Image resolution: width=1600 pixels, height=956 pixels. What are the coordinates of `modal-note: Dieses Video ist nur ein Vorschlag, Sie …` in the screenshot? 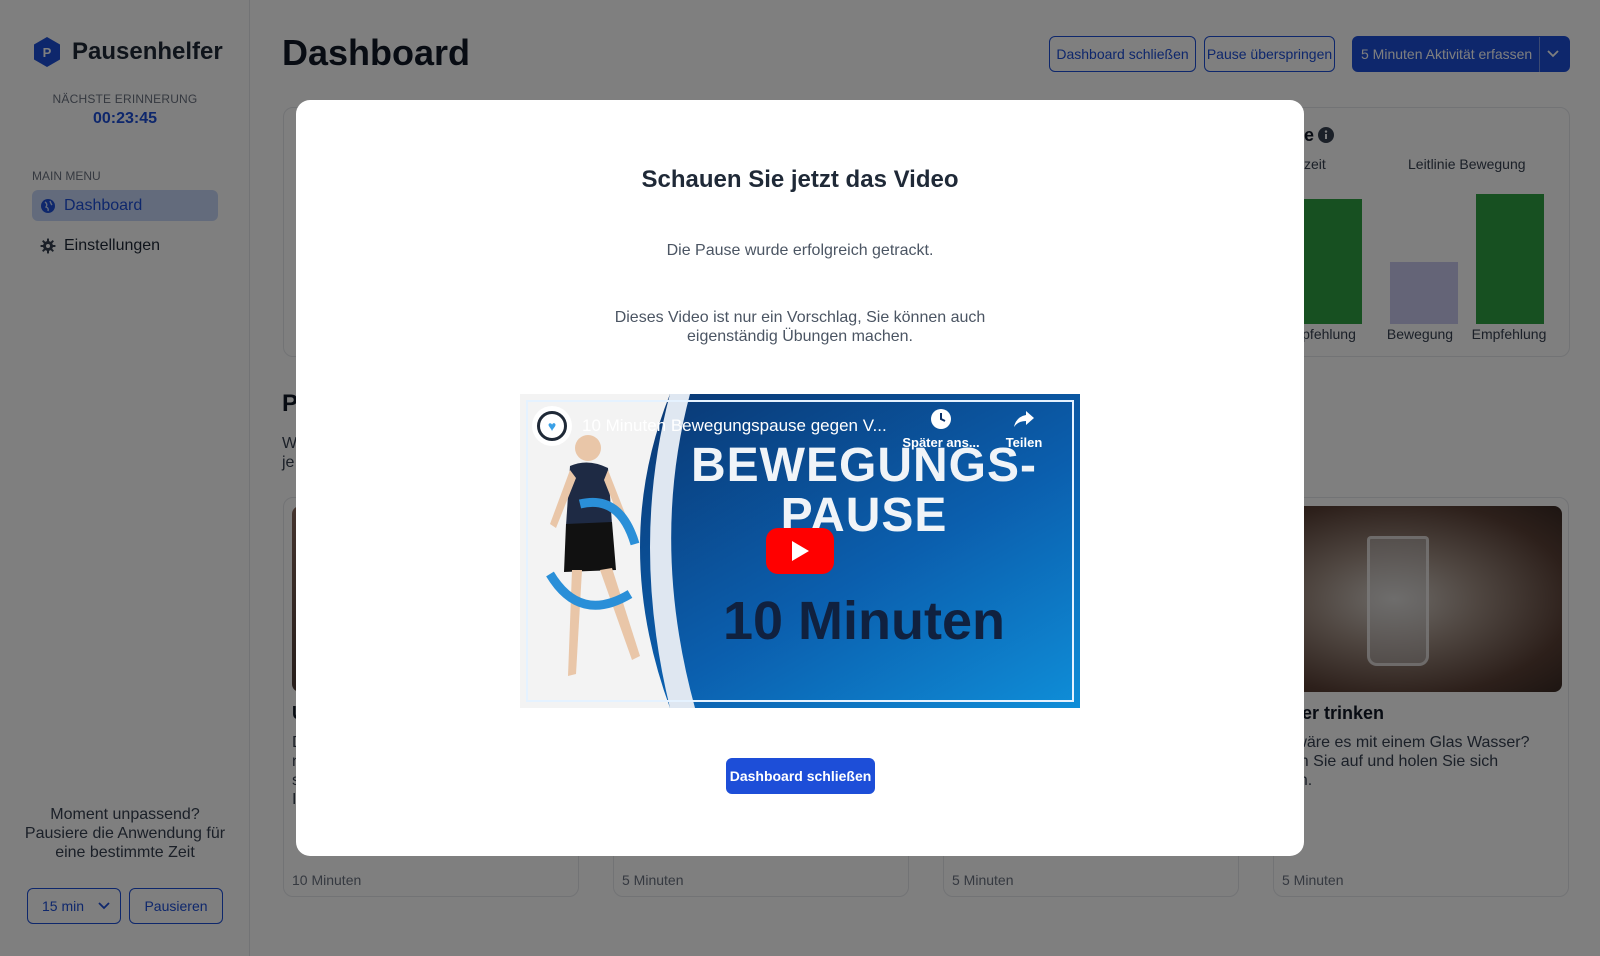 It's located at (800, 327).